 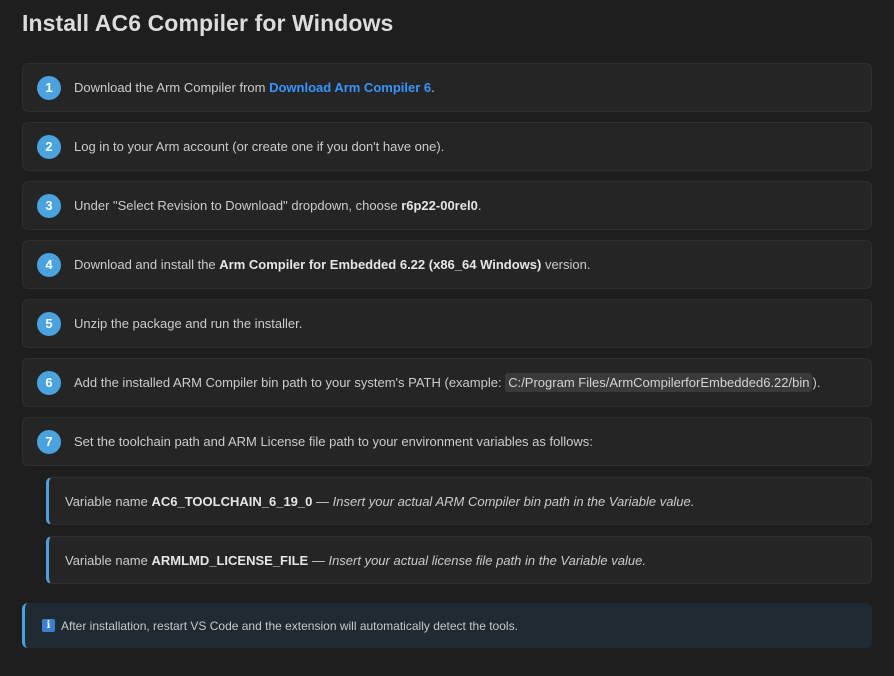 I want to click on variable-name: AC6_TOOLCHAIN_6_19_0, so click(x=232, y=501).